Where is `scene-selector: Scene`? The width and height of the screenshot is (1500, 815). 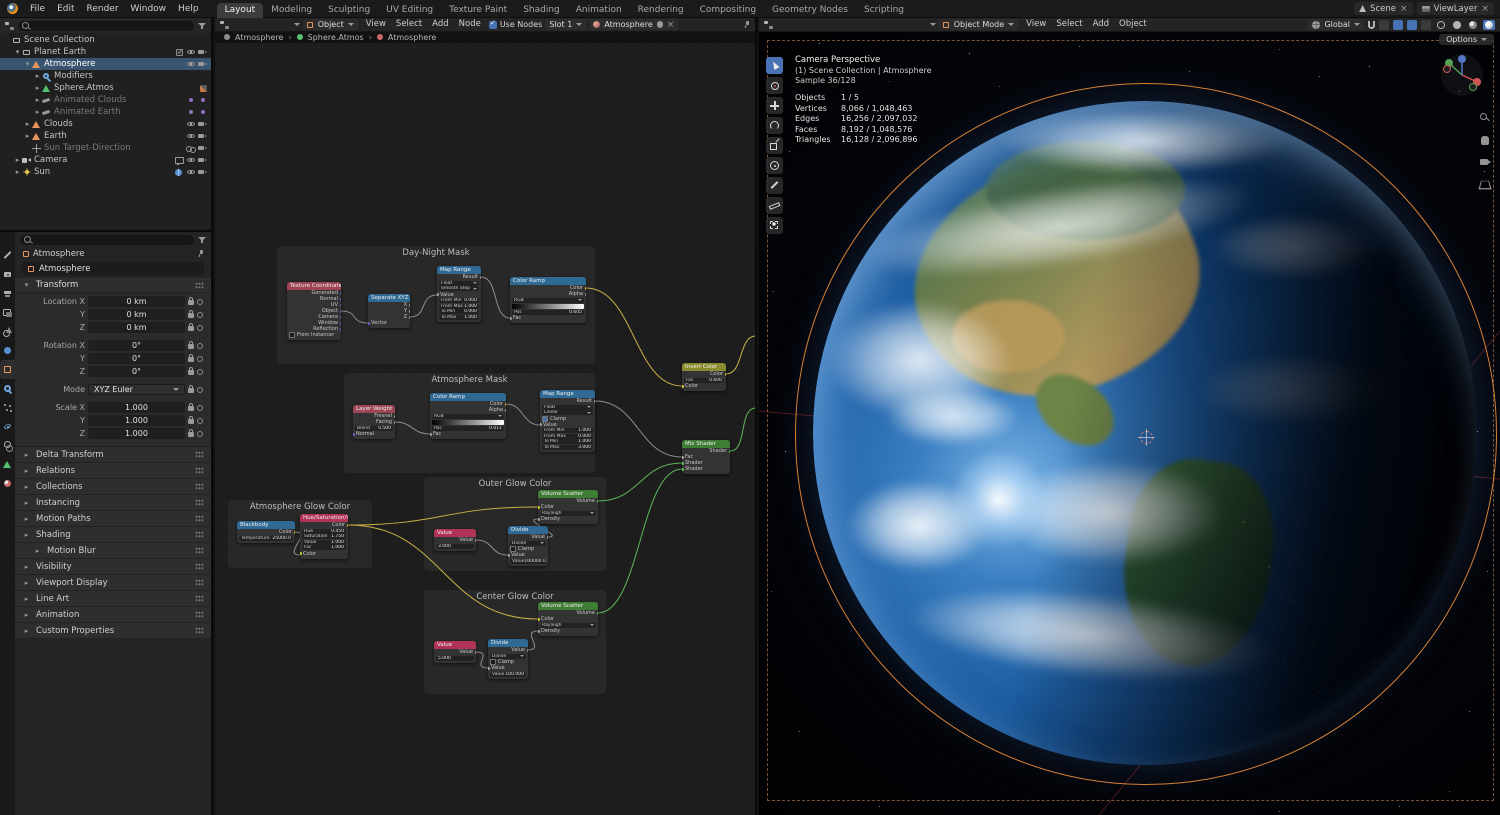
scene-selector: Scene is located at coordinates (1383, 8).